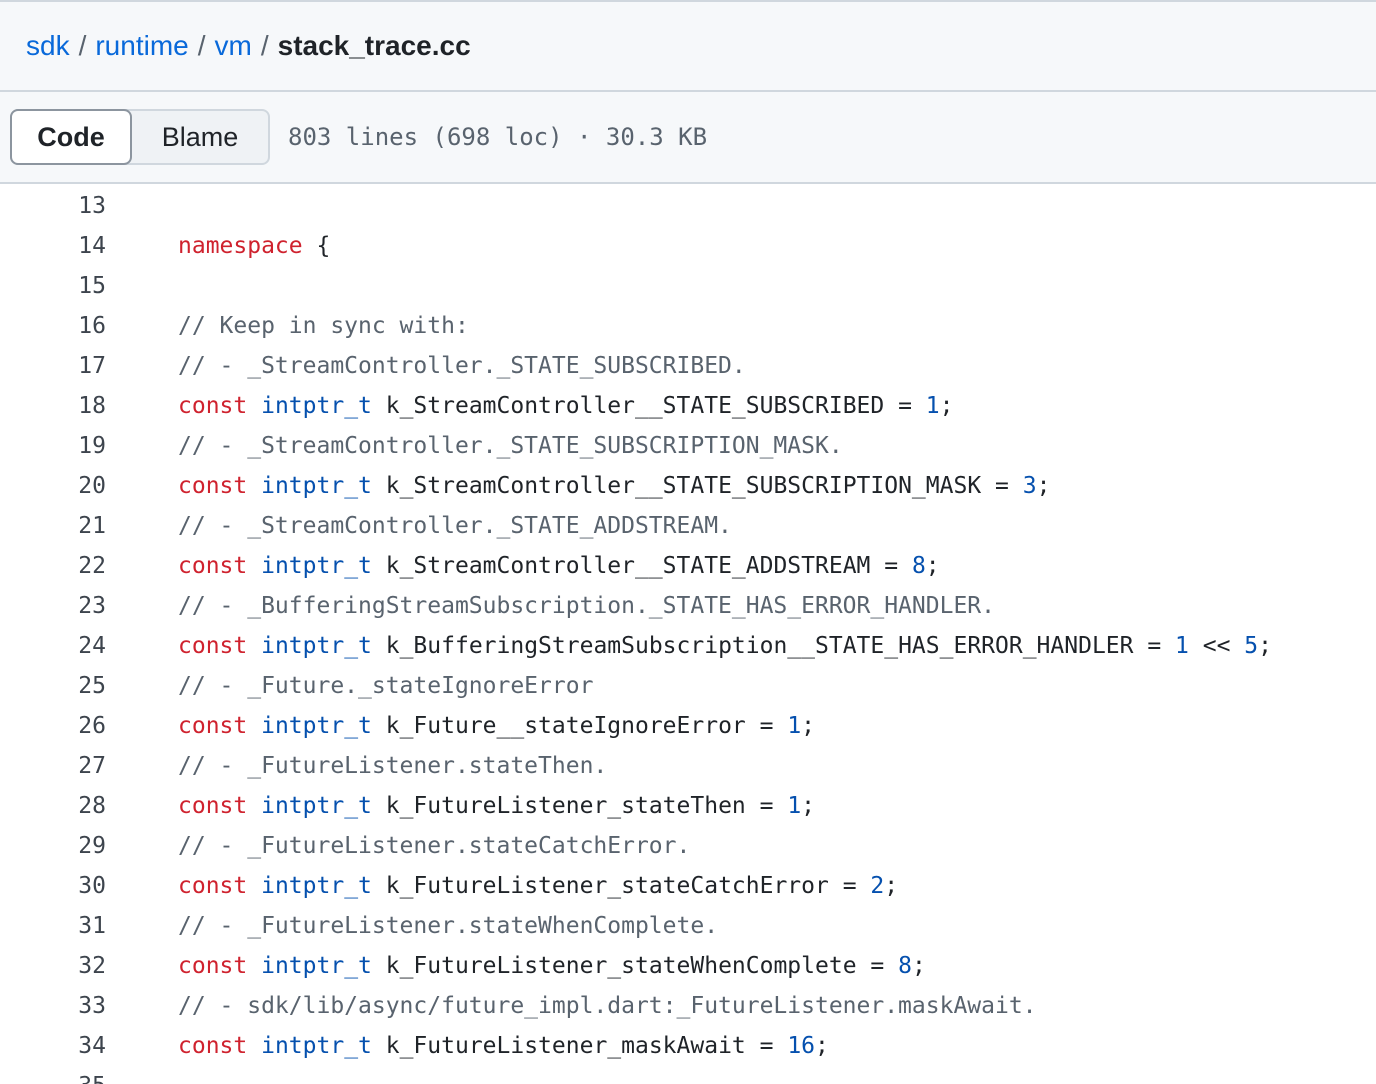  What do you see at coordinates (386, 686) in the screenshot?
I see `code-token: // - _Future._stateIgnoreError` at bounding box center [386, 686].